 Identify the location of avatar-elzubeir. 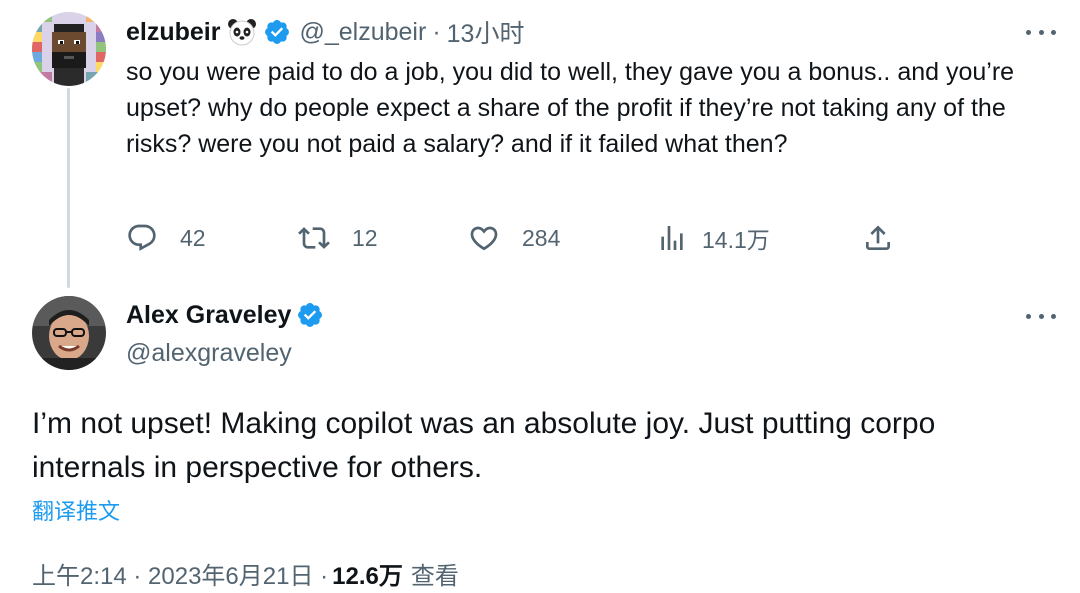
(69, 49).